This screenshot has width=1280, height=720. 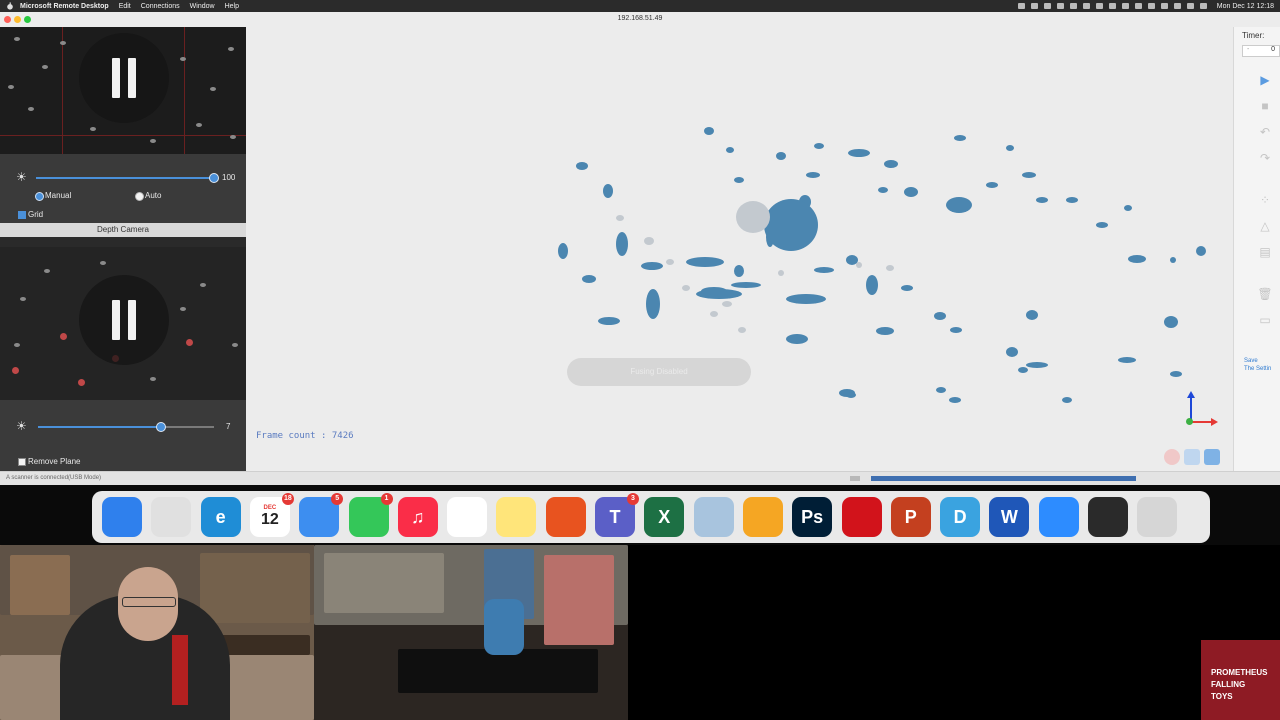 I want to click on control-center-icon, so click(x=1203, y=6).